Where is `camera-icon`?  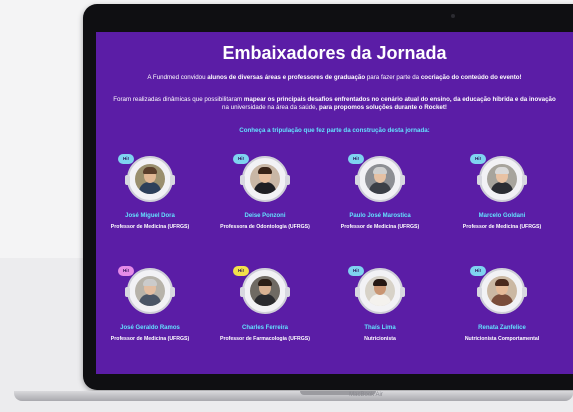 camera-icon is located at coordinates (453, 16).